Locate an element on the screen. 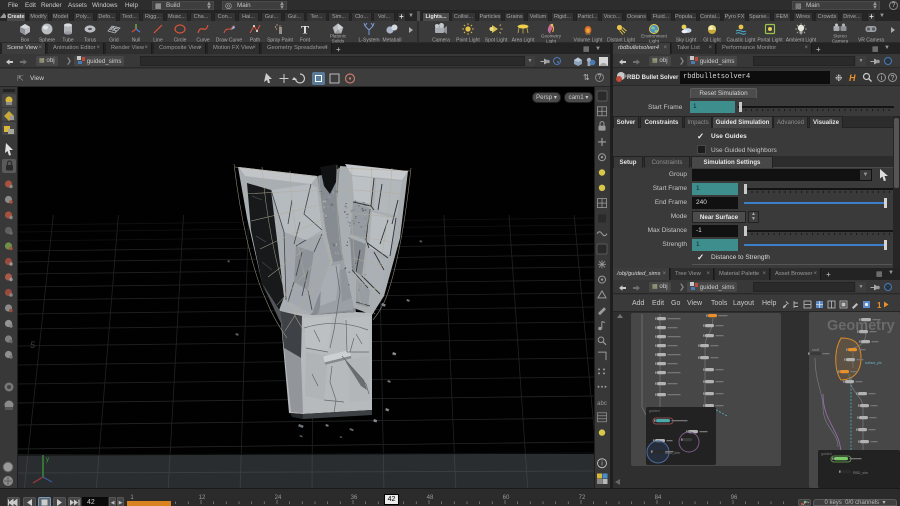 This screenshot has width=900, height=506. svg-text: 1 is located at coordinates (879, 305).